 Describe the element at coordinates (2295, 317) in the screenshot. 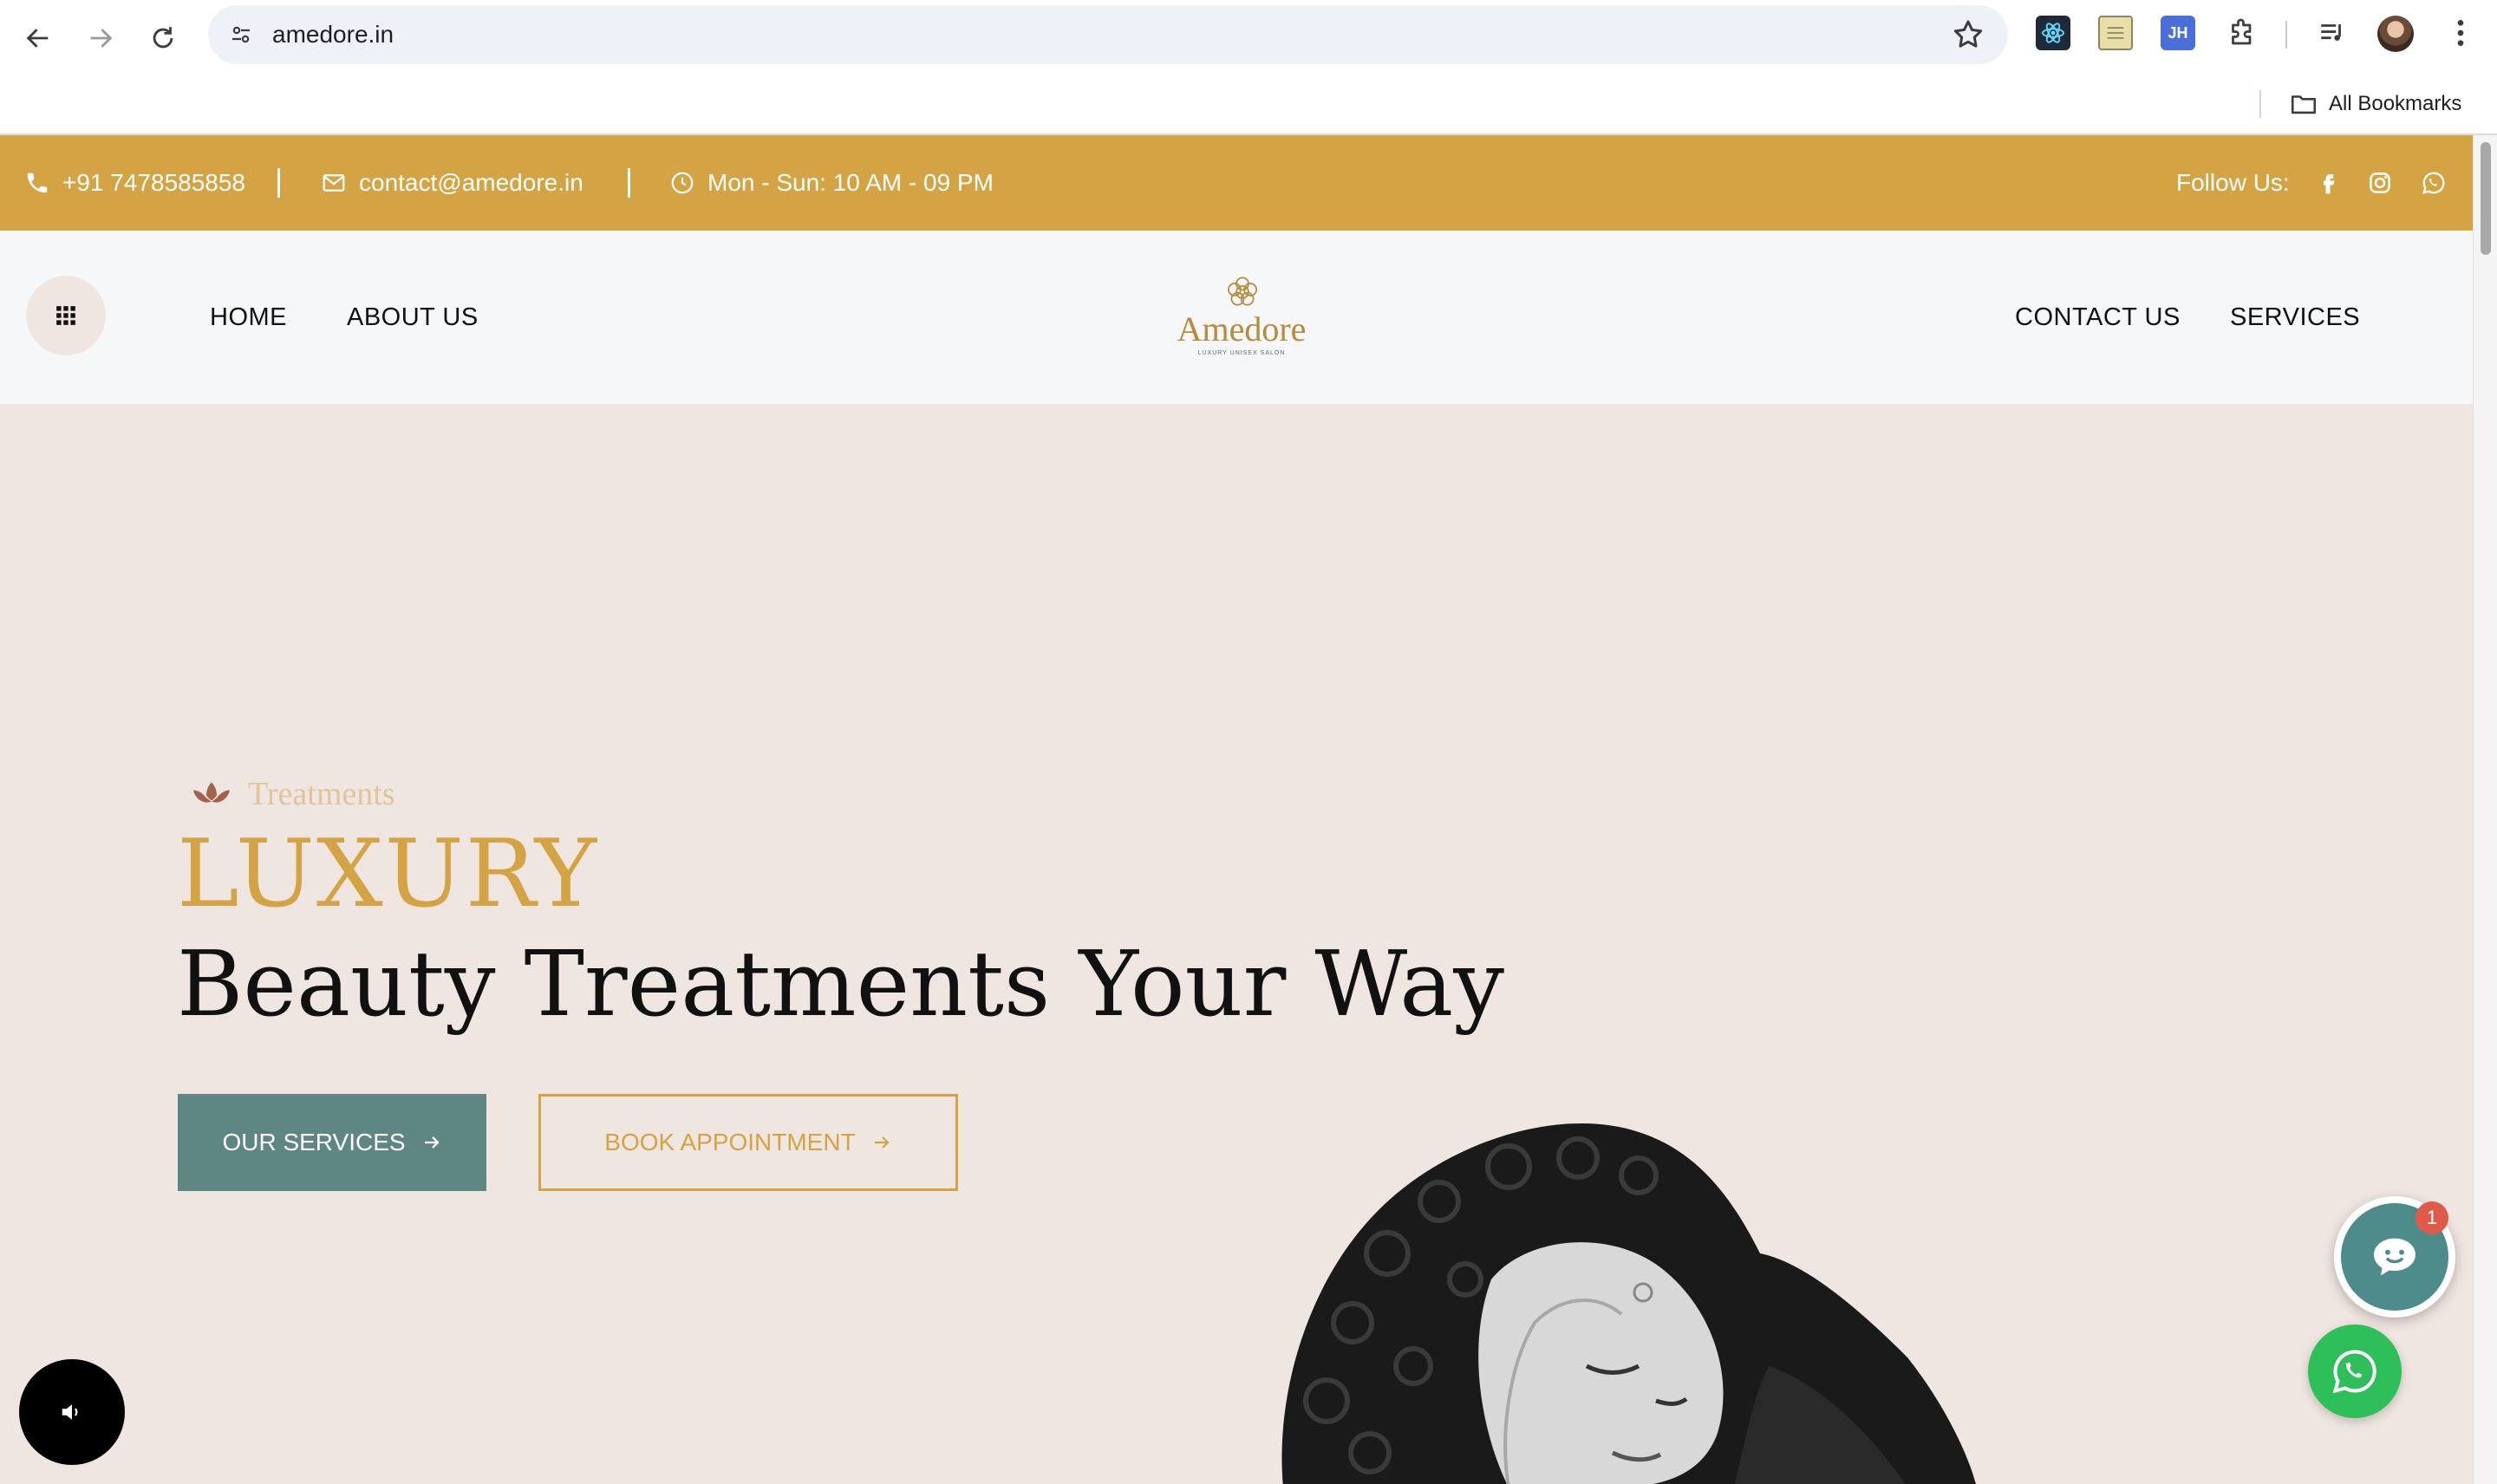

I see `nav-services: SERVICES` at that location.